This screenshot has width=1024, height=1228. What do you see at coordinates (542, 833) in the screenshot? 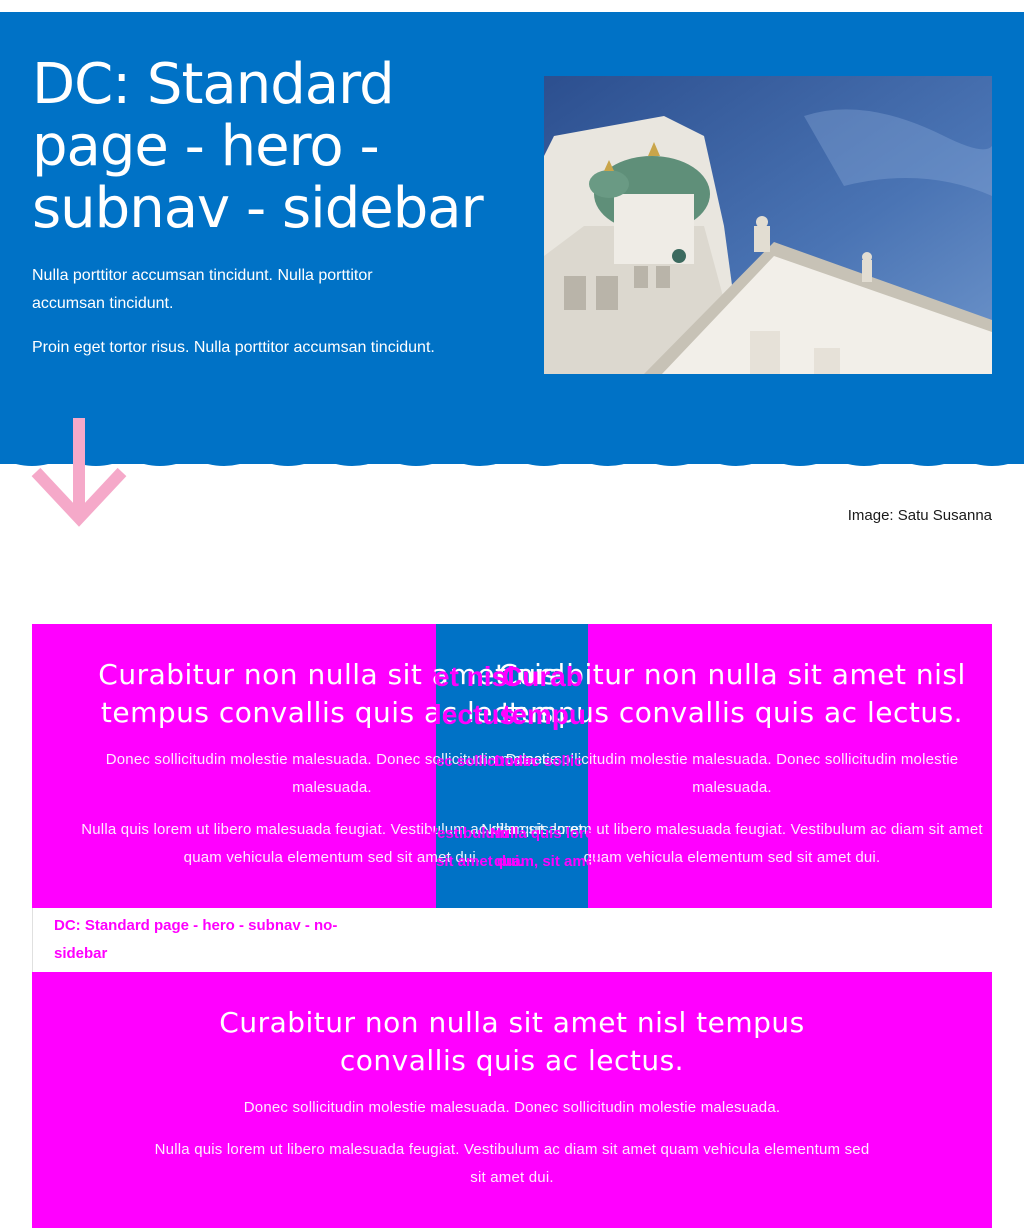
I see `overlap-text-fragment: Nulla quis lore` at bounding box center [542, 833].